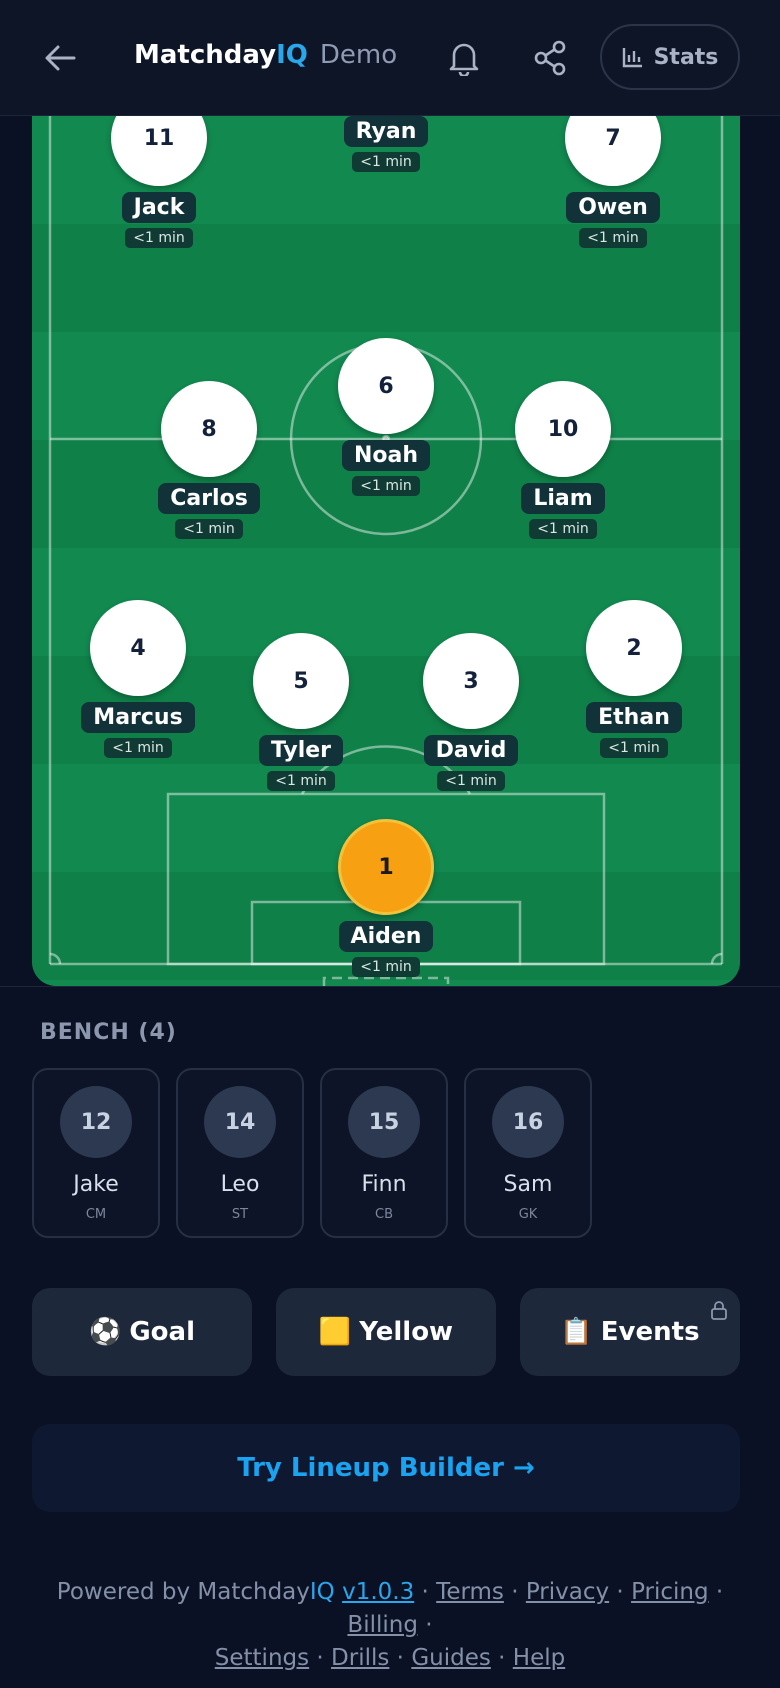  I want to click on lock-icon, so click(719, 1310).